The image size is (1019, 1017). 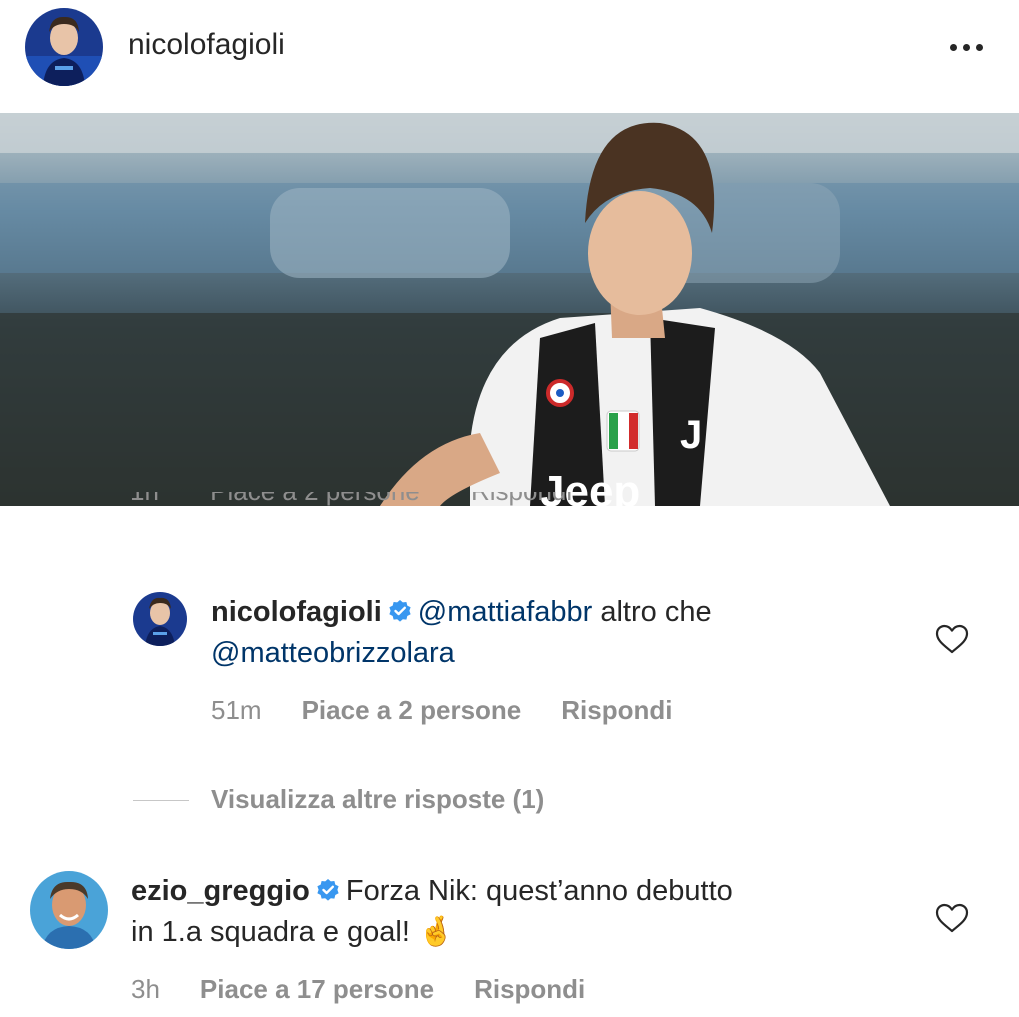 I want to click on ghost-time: 1h, so click(x=144, y=499).